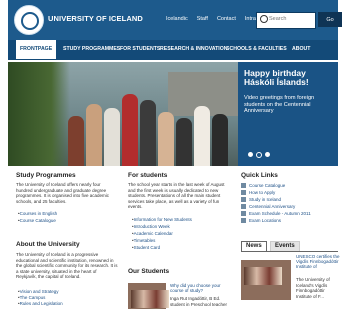 The height and width of the screenshot is (309, 346). What do you see at coordinates (95, 18) in the screenshot?
I see `brand-title: UNIVERSITY OF ICELAND` at bounding box center [95, 18].